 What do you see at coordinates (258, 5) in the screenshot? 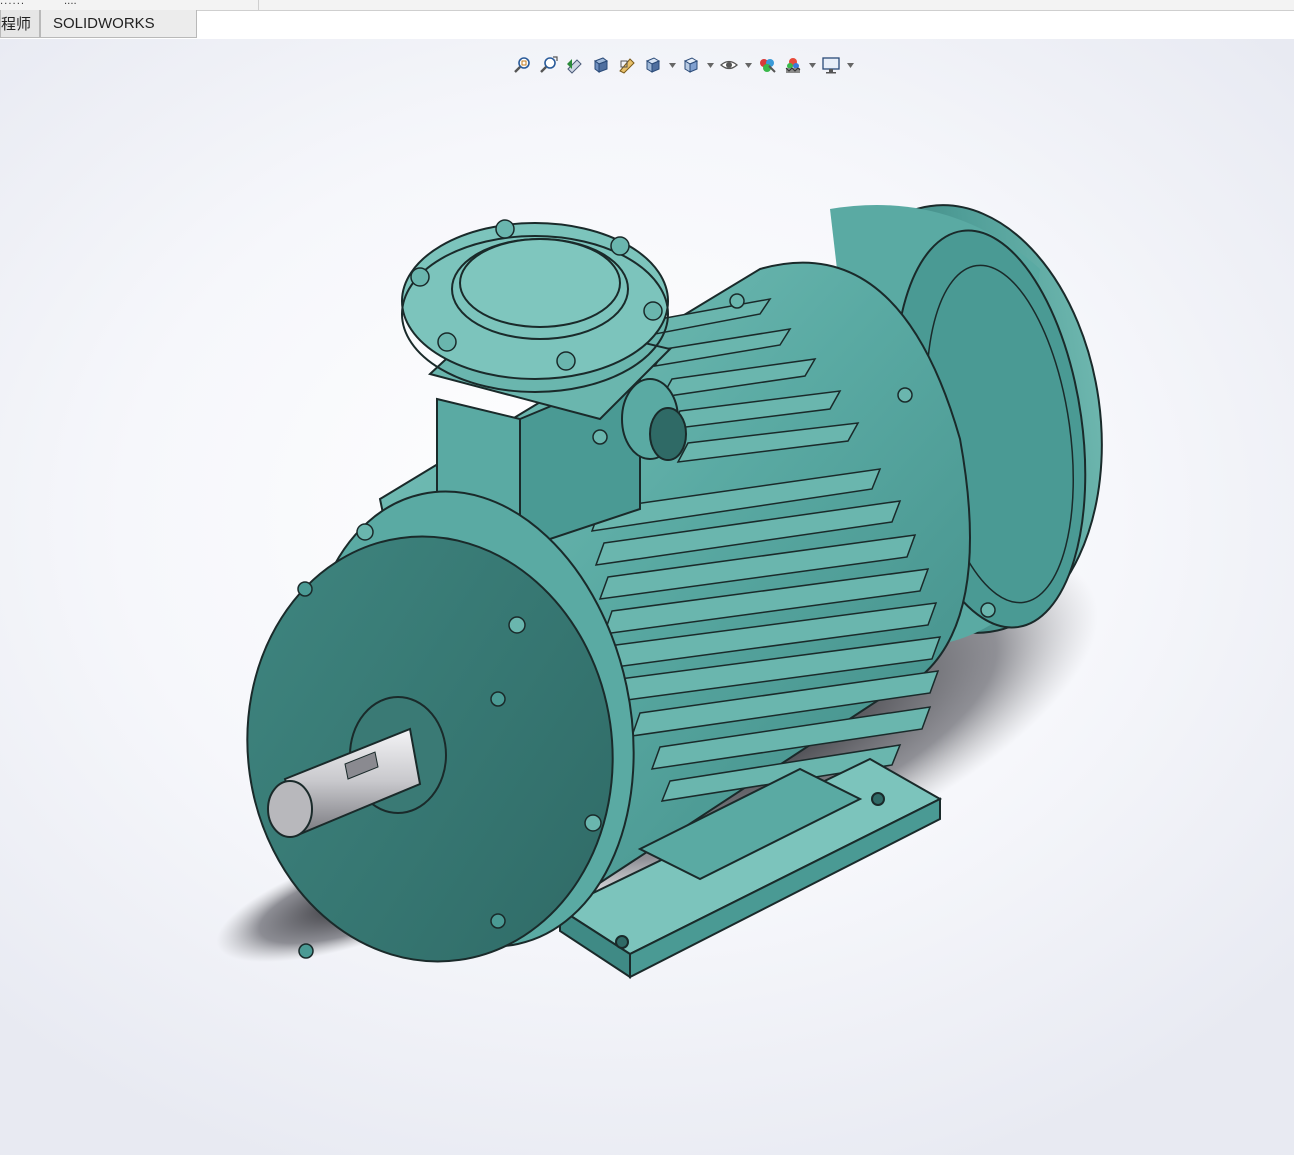
I see `title-divider` at bounding box center [258, 5].